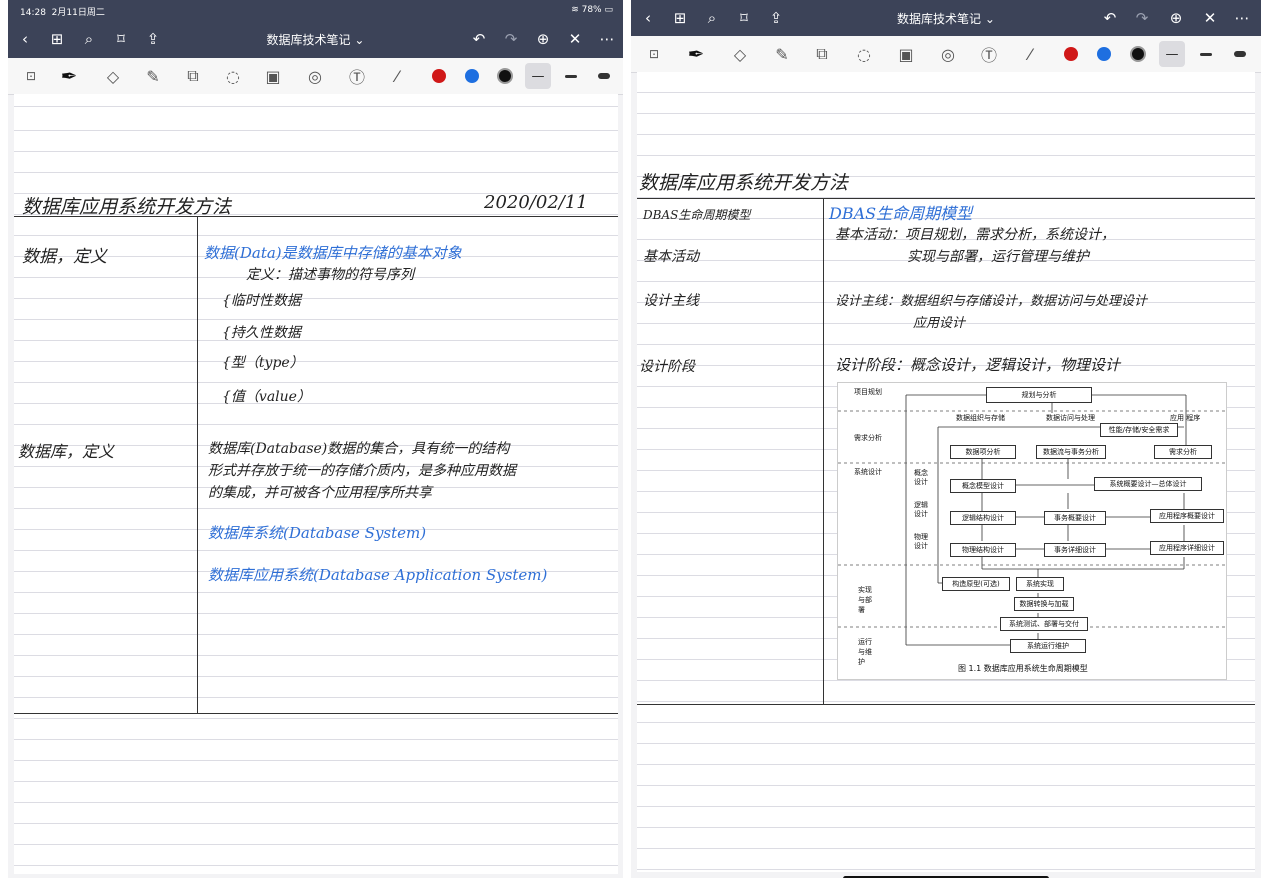 This screenshot has height=889, width=1269. I want to click on box-txn-detail: 事务详细设计, so click(1075, 550).